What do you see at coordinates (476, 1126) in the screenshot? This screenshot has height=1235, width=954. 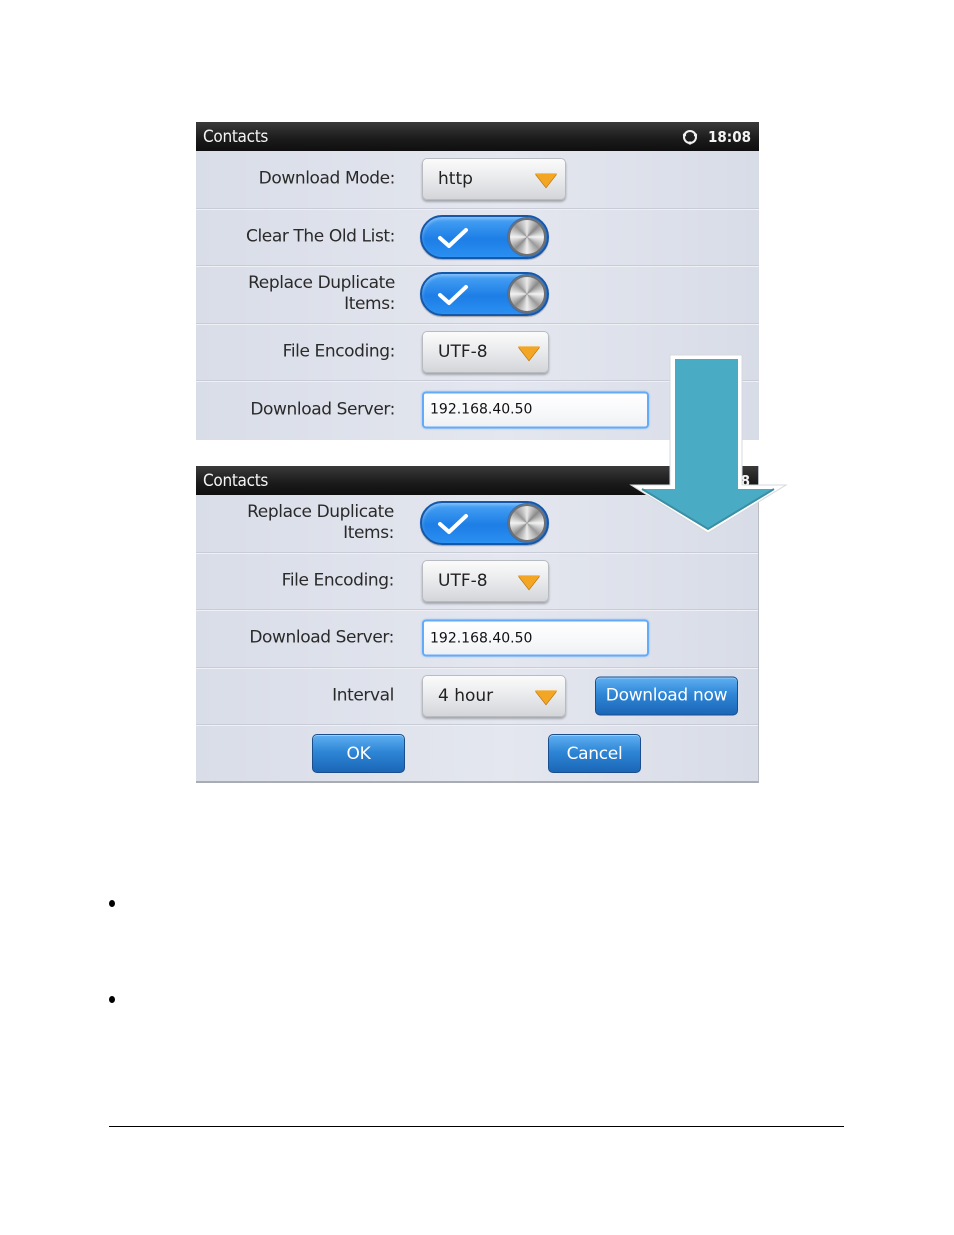 I see `footer-divider` at bounding box center [476, 1126].